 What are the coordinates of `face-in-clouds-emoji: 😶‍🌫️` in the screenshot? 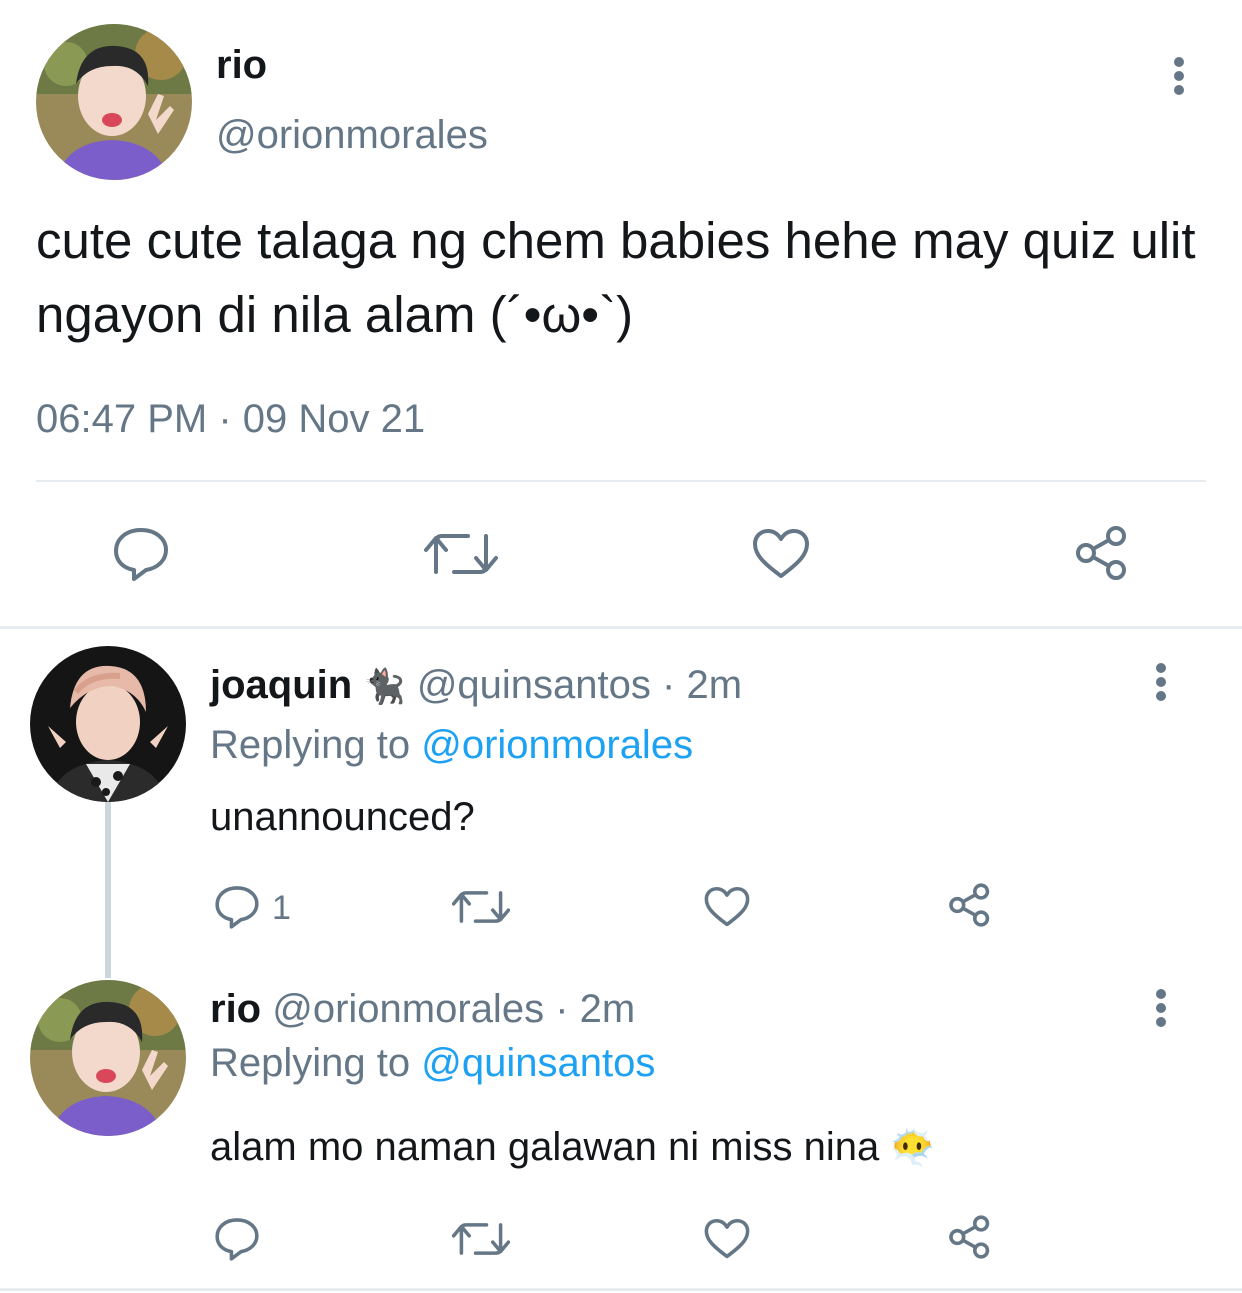 It's located at (913, 1147).